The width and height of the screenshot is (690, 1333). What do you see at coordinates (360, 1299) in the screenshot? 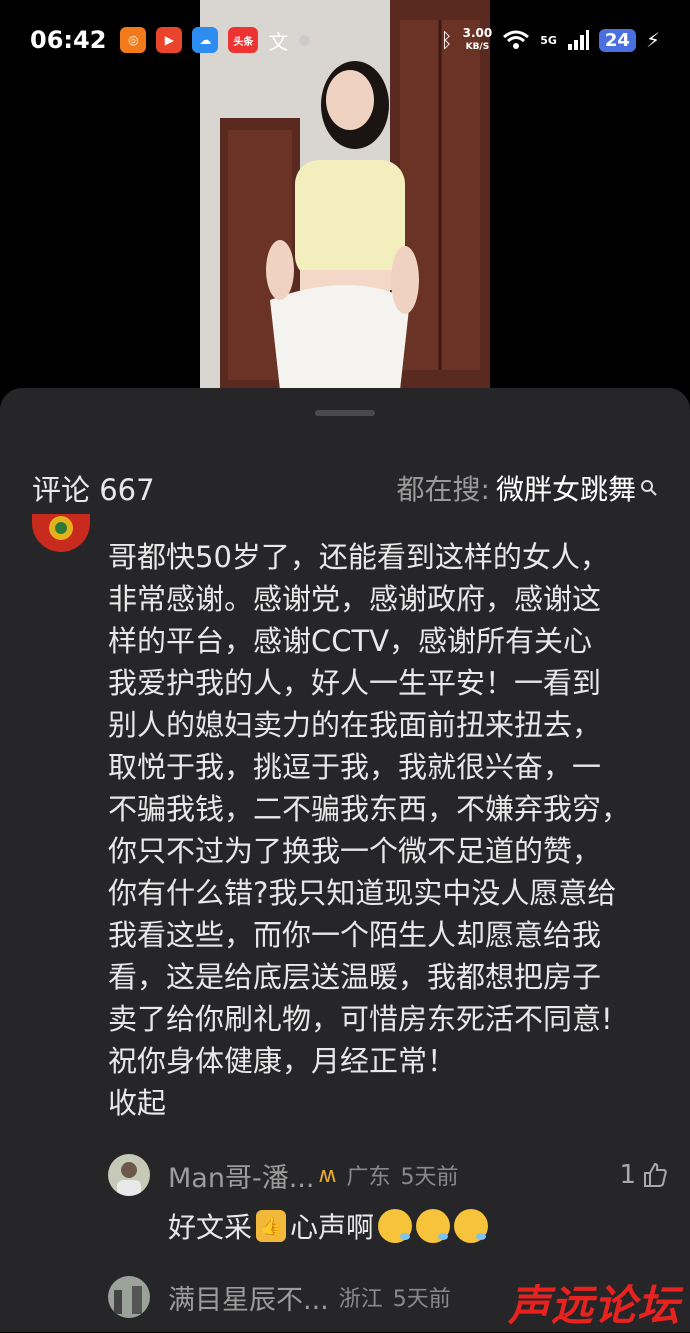
I see `reply-location: 浙江` at bounding box center [360, 1299].